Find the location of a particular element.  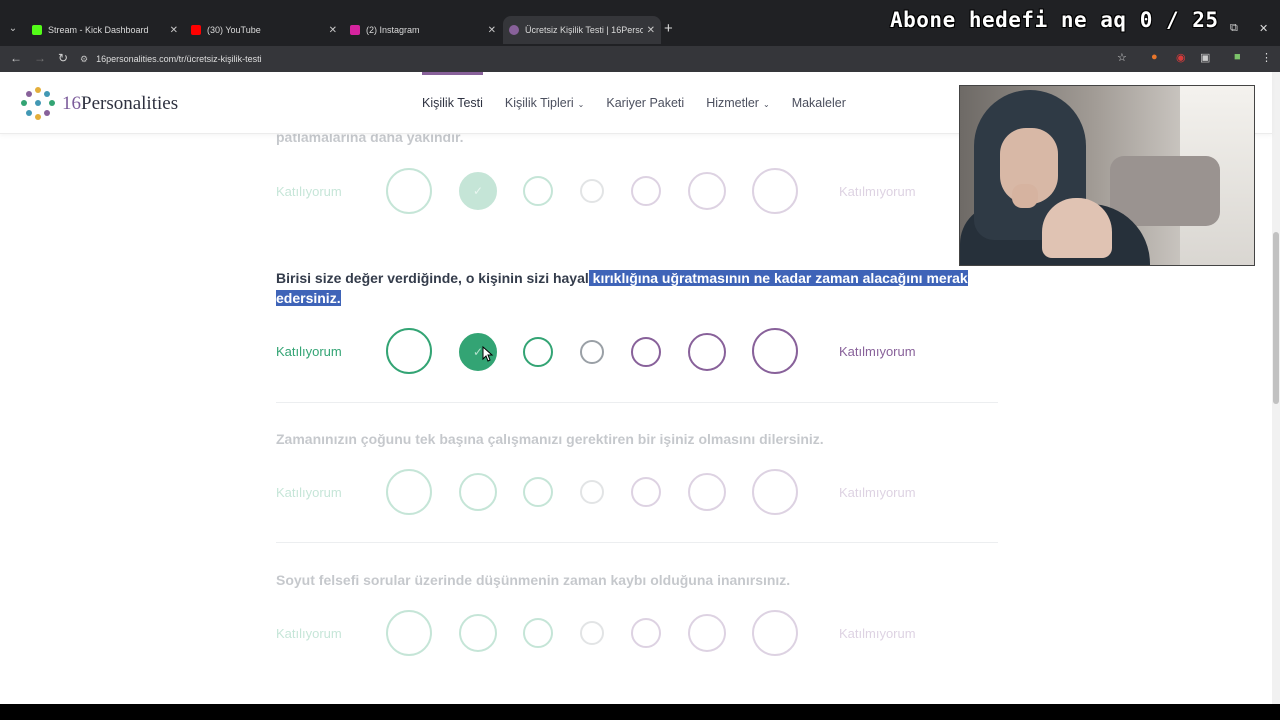

new-tab-button: + is located at coordinates (668, 28).